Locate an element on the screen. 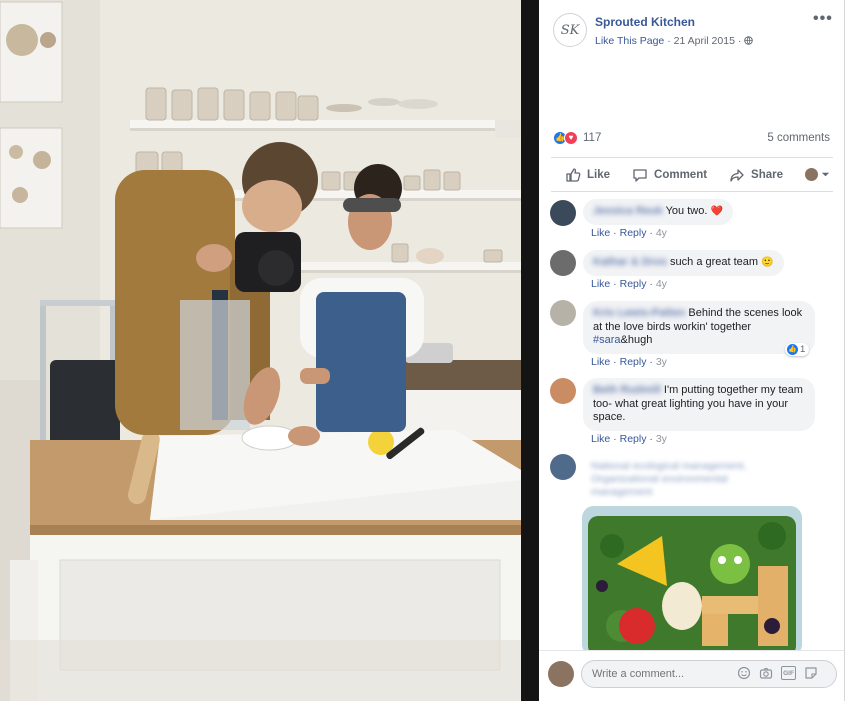 Image resolution: width=850 pixels, height=701 pixels. comment-text-line: space. is located at coordinates (609, 417).